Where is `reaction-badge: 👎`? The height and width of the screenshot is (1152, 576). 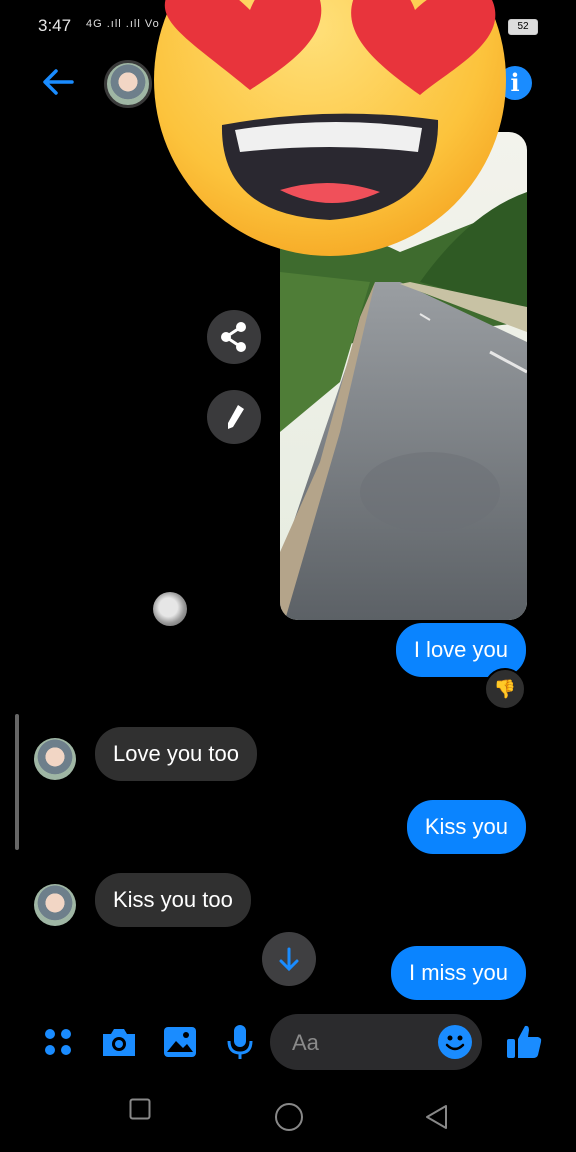
reaction-badge: 👎 is located at coordinates (505, 689).